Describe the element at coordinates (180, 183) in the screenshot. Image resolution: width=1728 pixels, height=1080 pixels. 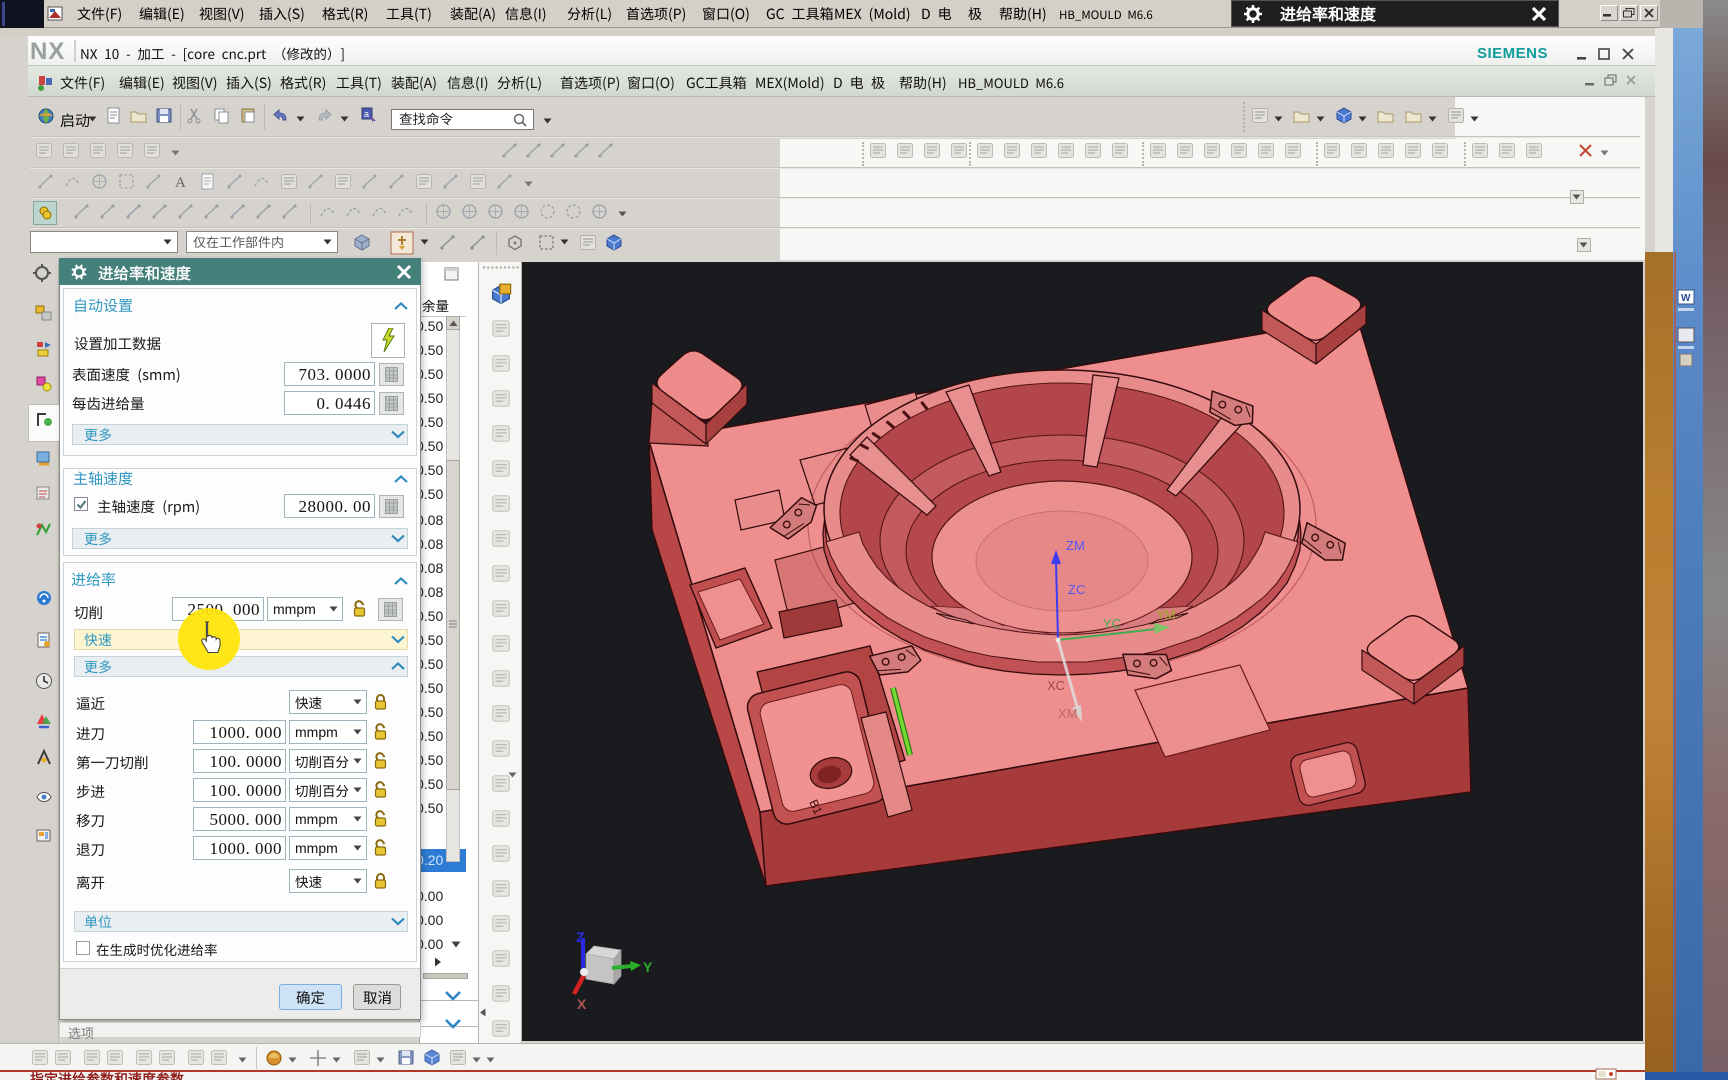
I see `svg-text: A` at that location.